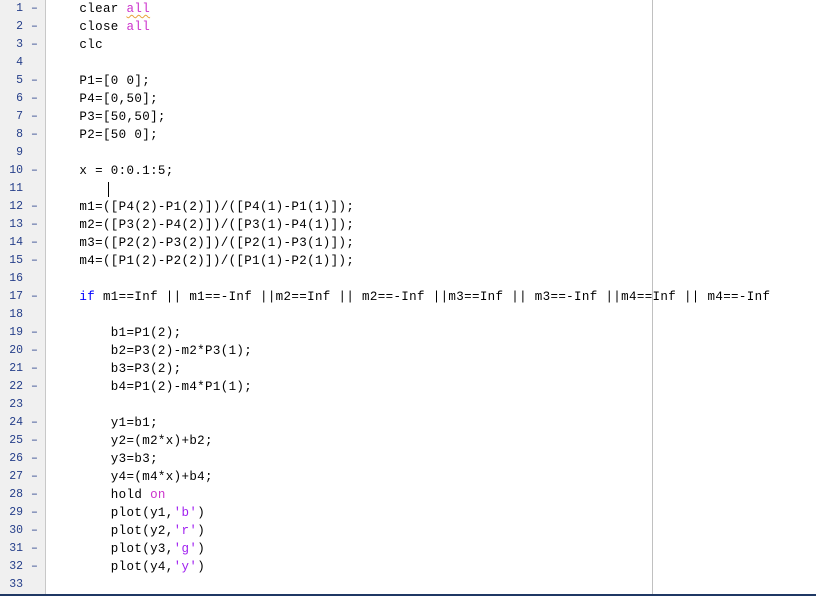  What do you see at coordinates (409, 513) in the screenshot?
I see `code-line: plot(y1,'b')` at bounding box center [409, 513].